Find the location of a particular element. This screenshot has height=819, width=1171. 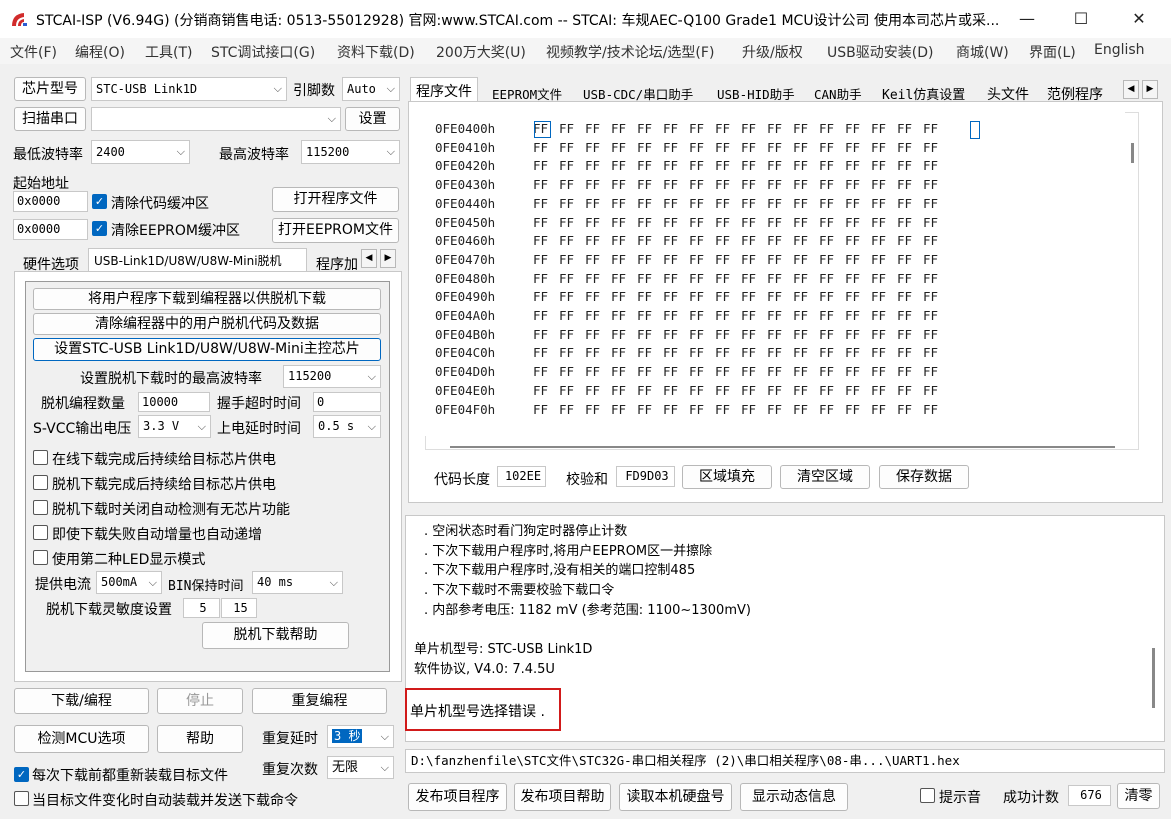

hex-vertical-scrollbar is located at coordinates (1132, 153).